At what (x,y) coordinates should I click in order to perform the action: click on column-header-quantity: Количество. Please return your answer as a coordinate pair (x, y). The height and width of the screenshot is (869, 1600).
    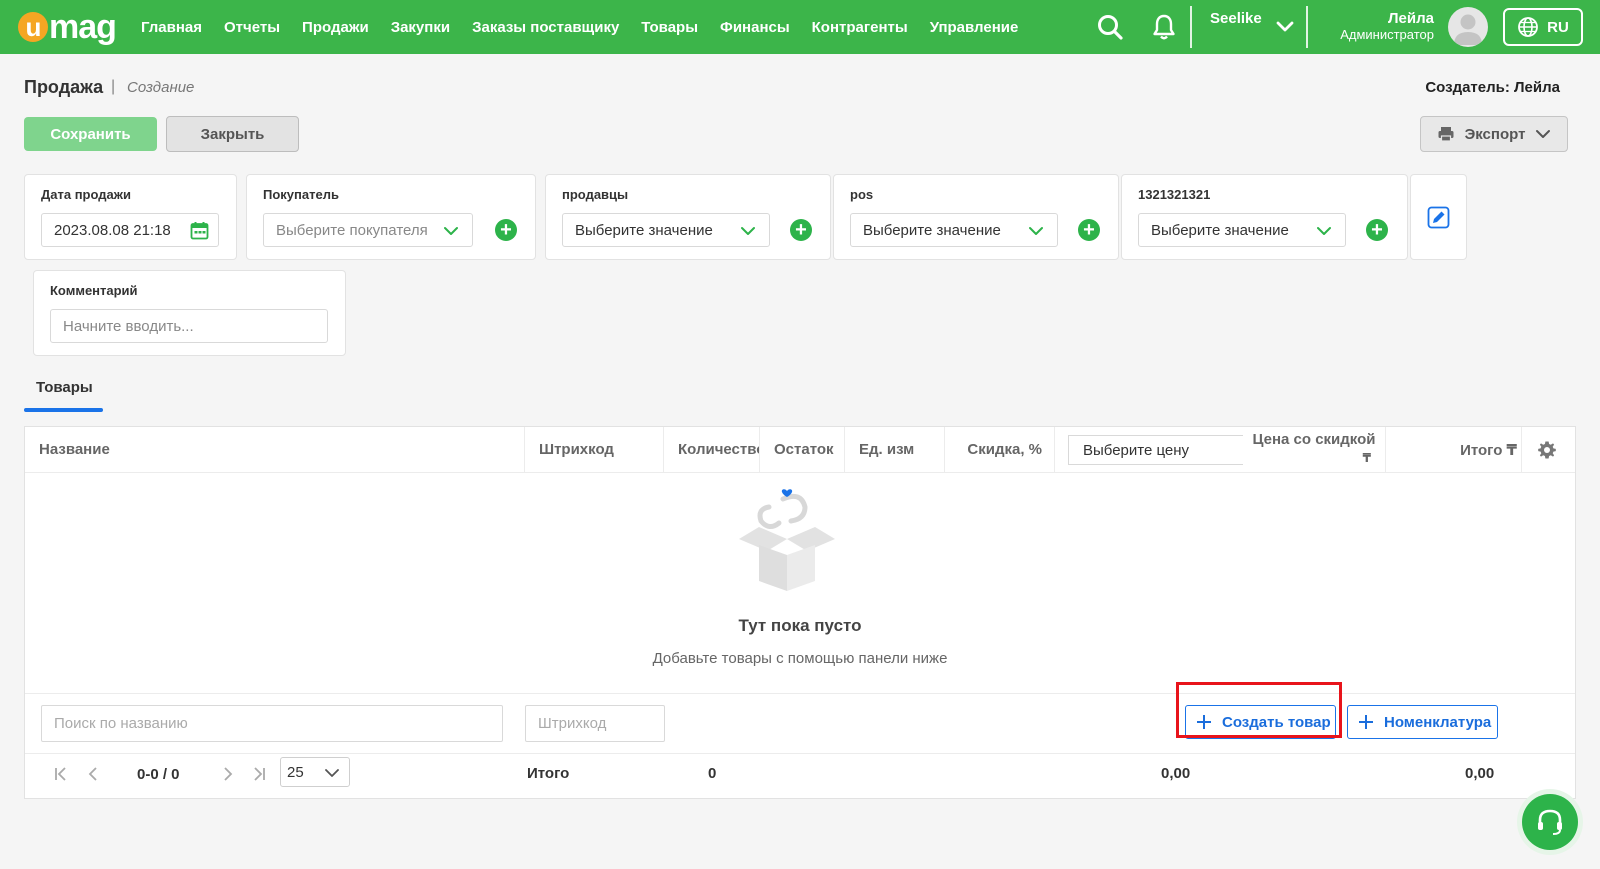
    Looking at the image, I should click on (712, 449).